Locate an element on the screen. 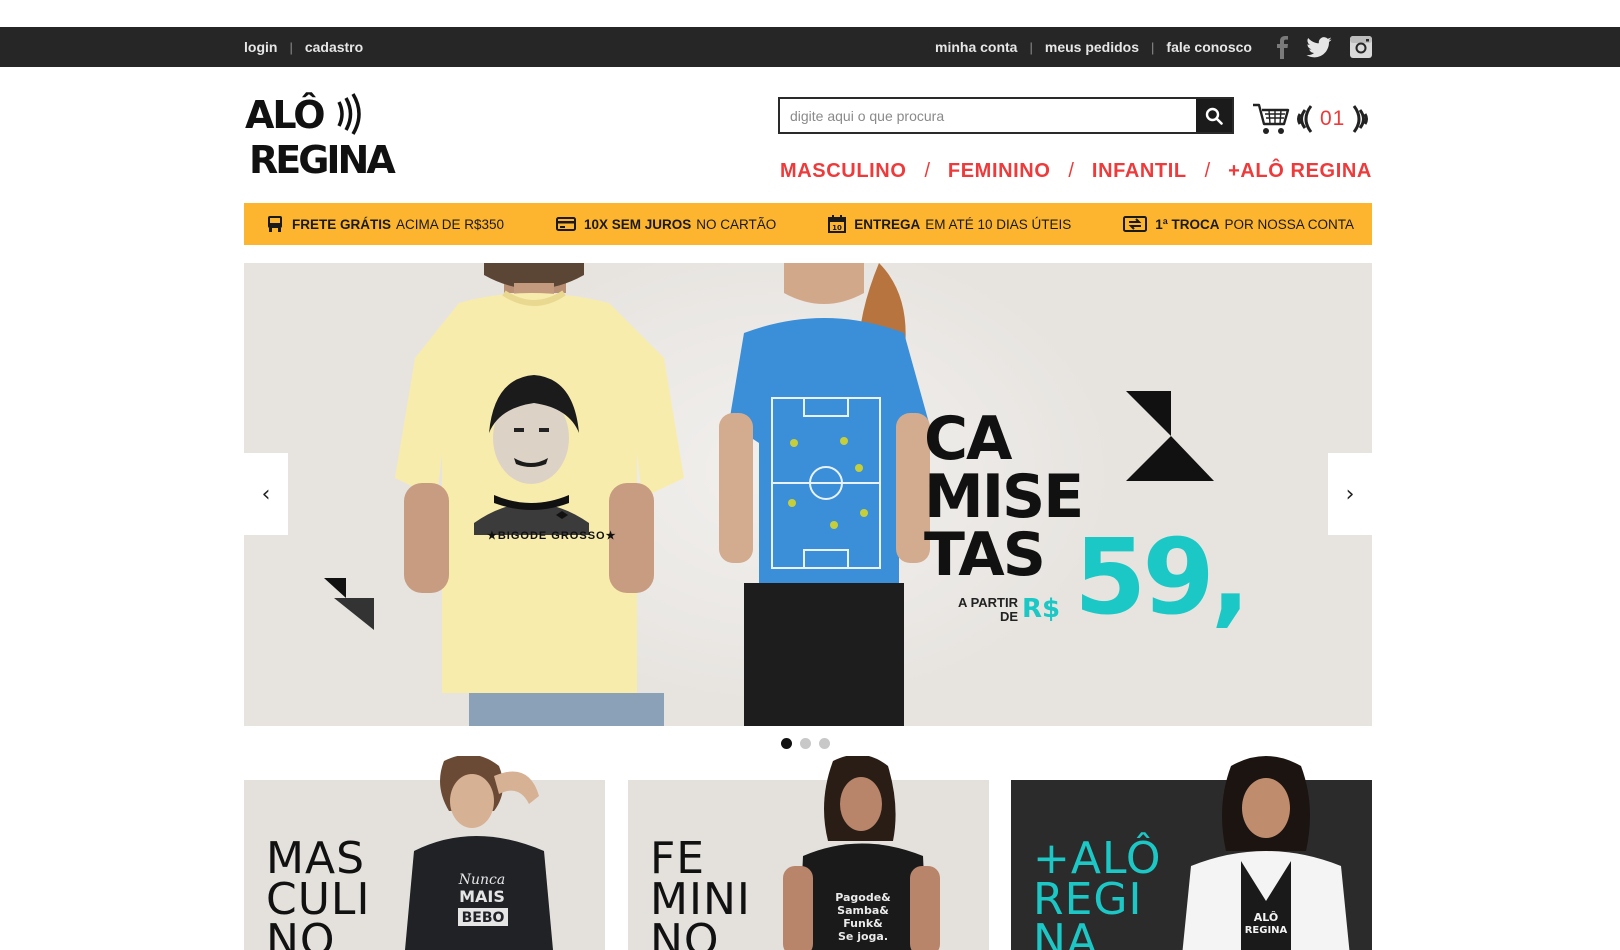  instagram-icon is located at coordinates (1361, 47).